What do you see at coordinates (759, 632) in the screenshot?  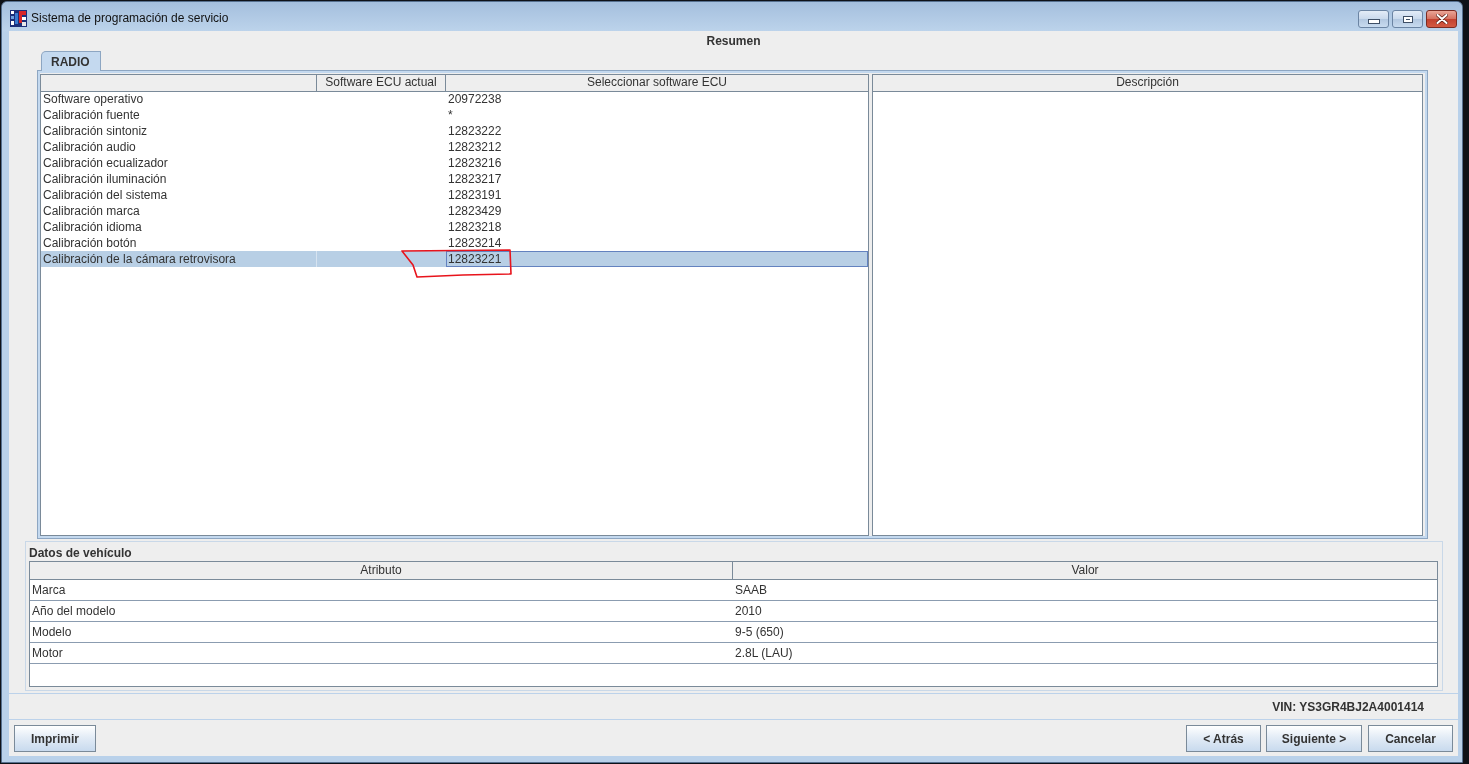 I see `table-cell-text: 9-5 (650)` at bounding box center [759, 632].